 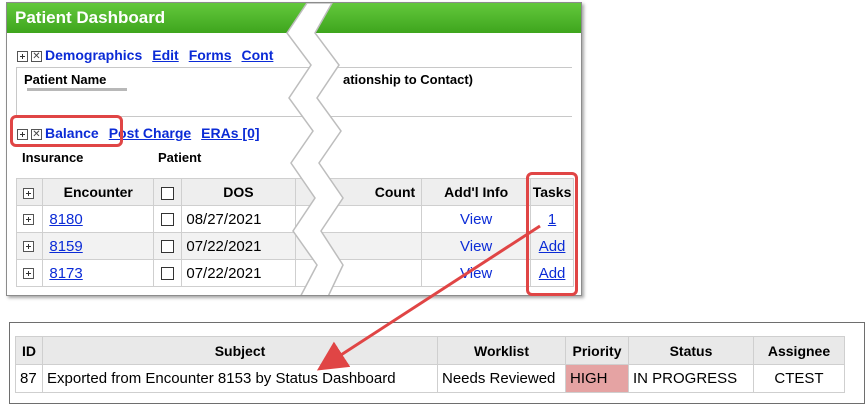 I want to click on insurance-label: Insurance, so click(x=53, y=157).